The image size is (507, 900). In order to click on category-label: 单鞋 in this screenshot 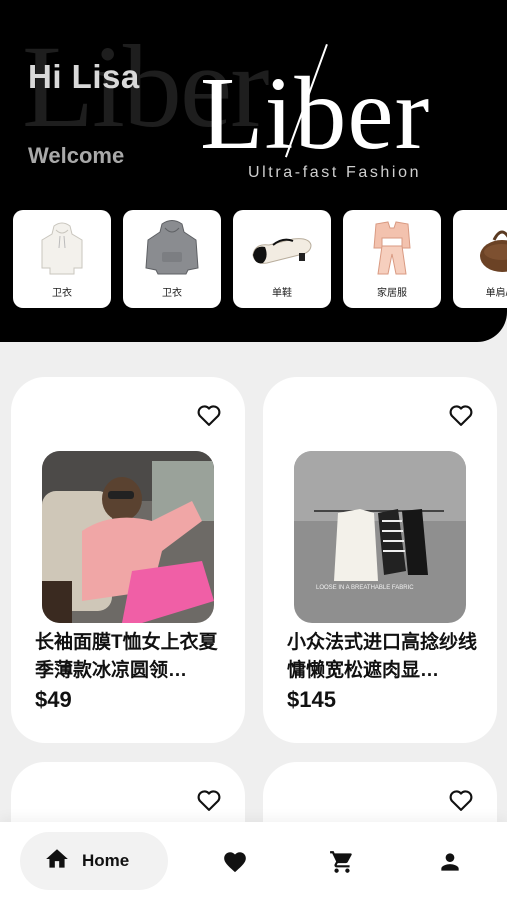, I will do `click(282, 293)`.